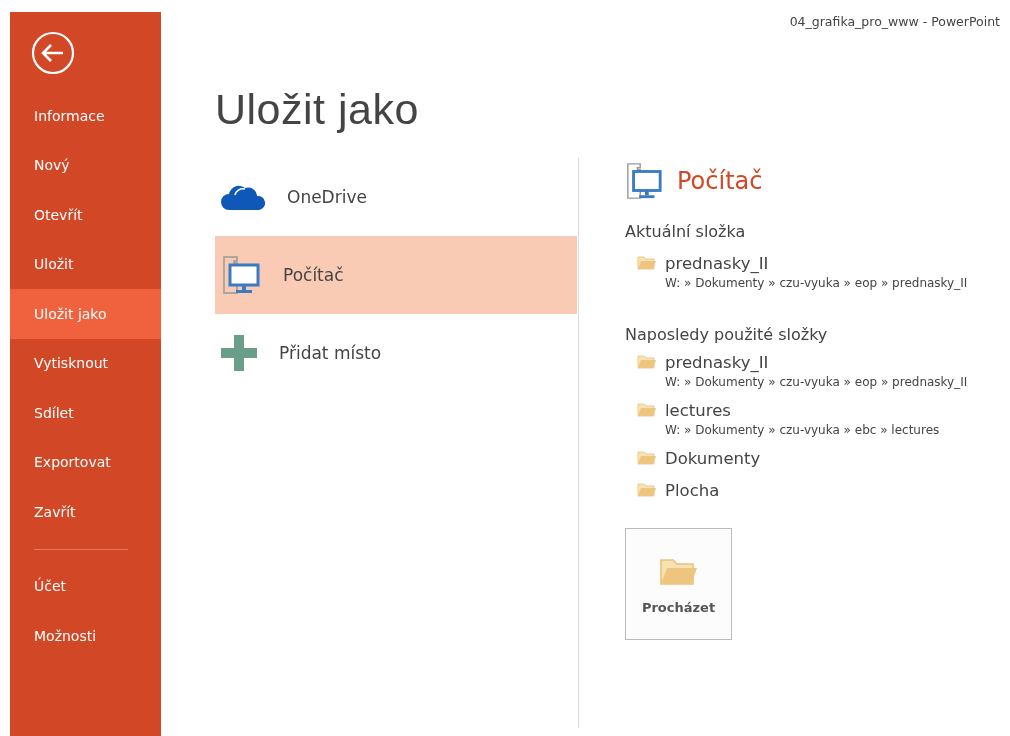 This screenshot has width=1010, height=736. I want to click on section-heading: Naposledy použité složky, so click(727, 334).